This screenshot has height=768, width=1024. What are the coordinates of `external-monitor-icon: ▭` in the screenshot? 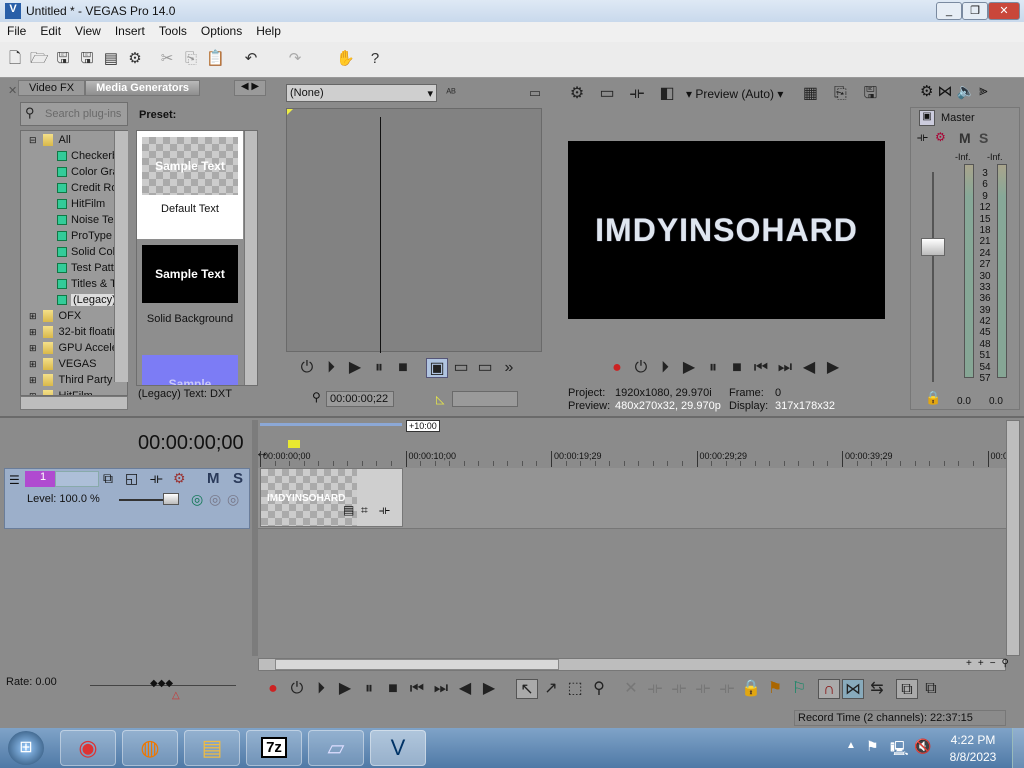 It's located at (607, 94).